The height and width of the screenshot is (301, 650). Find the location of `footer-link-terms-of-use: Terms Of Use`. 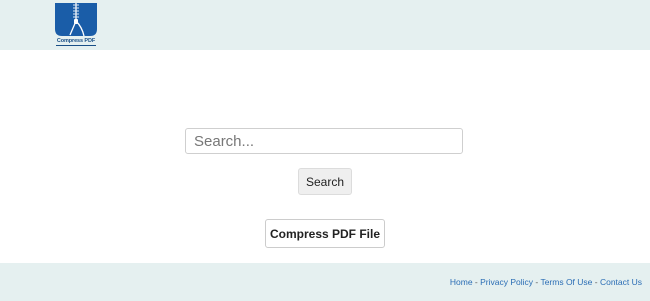

footer-link-terms-of-use: Terms Of Use is located at coordinates (566, 282).